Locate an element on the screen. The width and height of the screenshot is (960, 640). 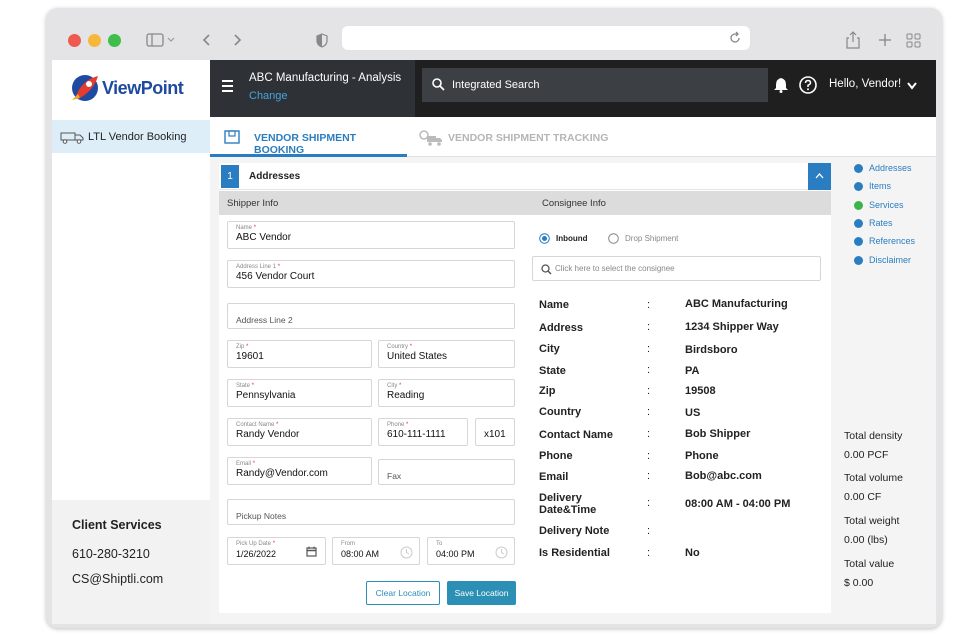
side-nav-references: References is located at coordinates (884, 241).